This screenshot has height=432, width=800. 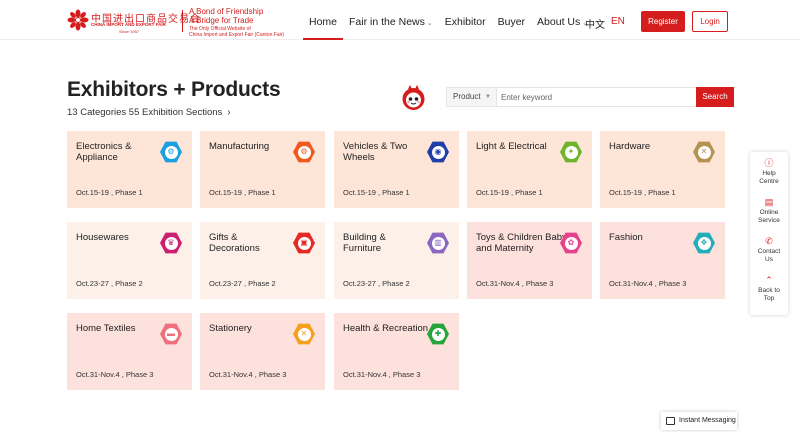 What do you see at coordinates (364, 243) in the screenshot?
I see `category-name: Building & Furniture` at bounding box center [364, 243].